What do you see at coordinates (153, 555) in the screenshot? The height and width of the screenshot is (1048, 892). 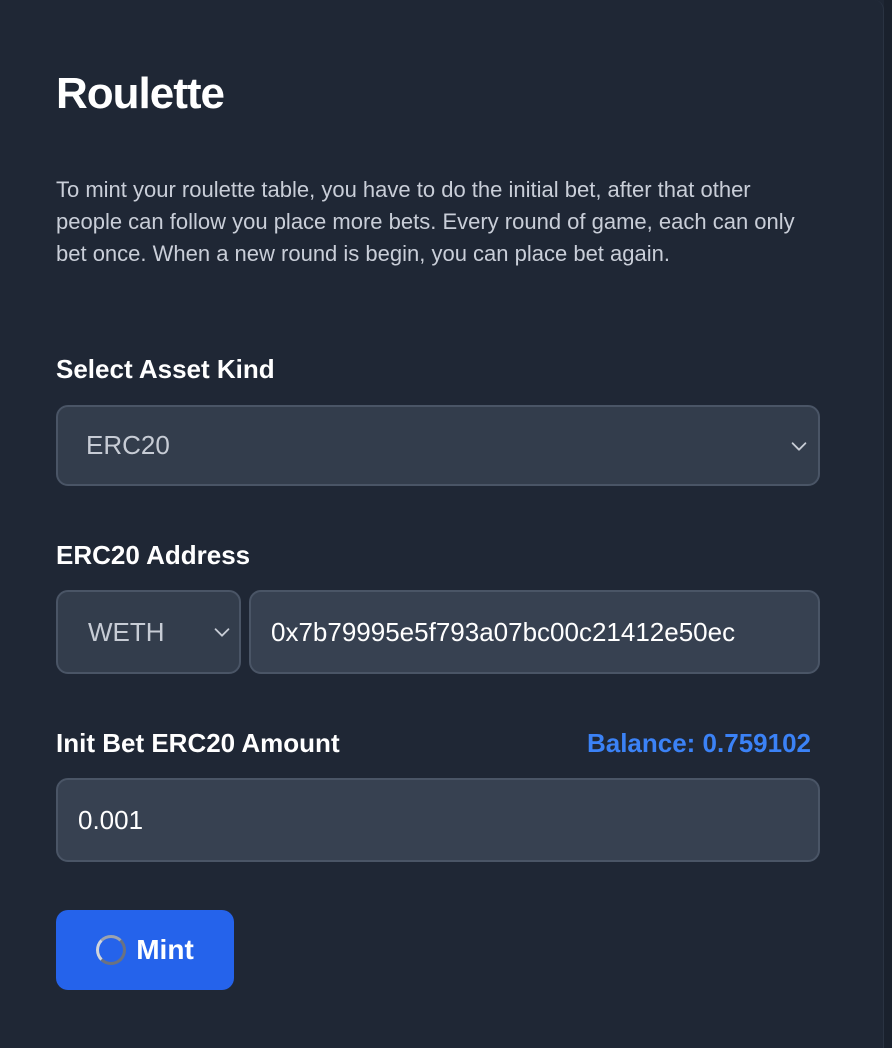 I see `erc20-address-label: ERC20 Address` at bounding box center [153, 555].